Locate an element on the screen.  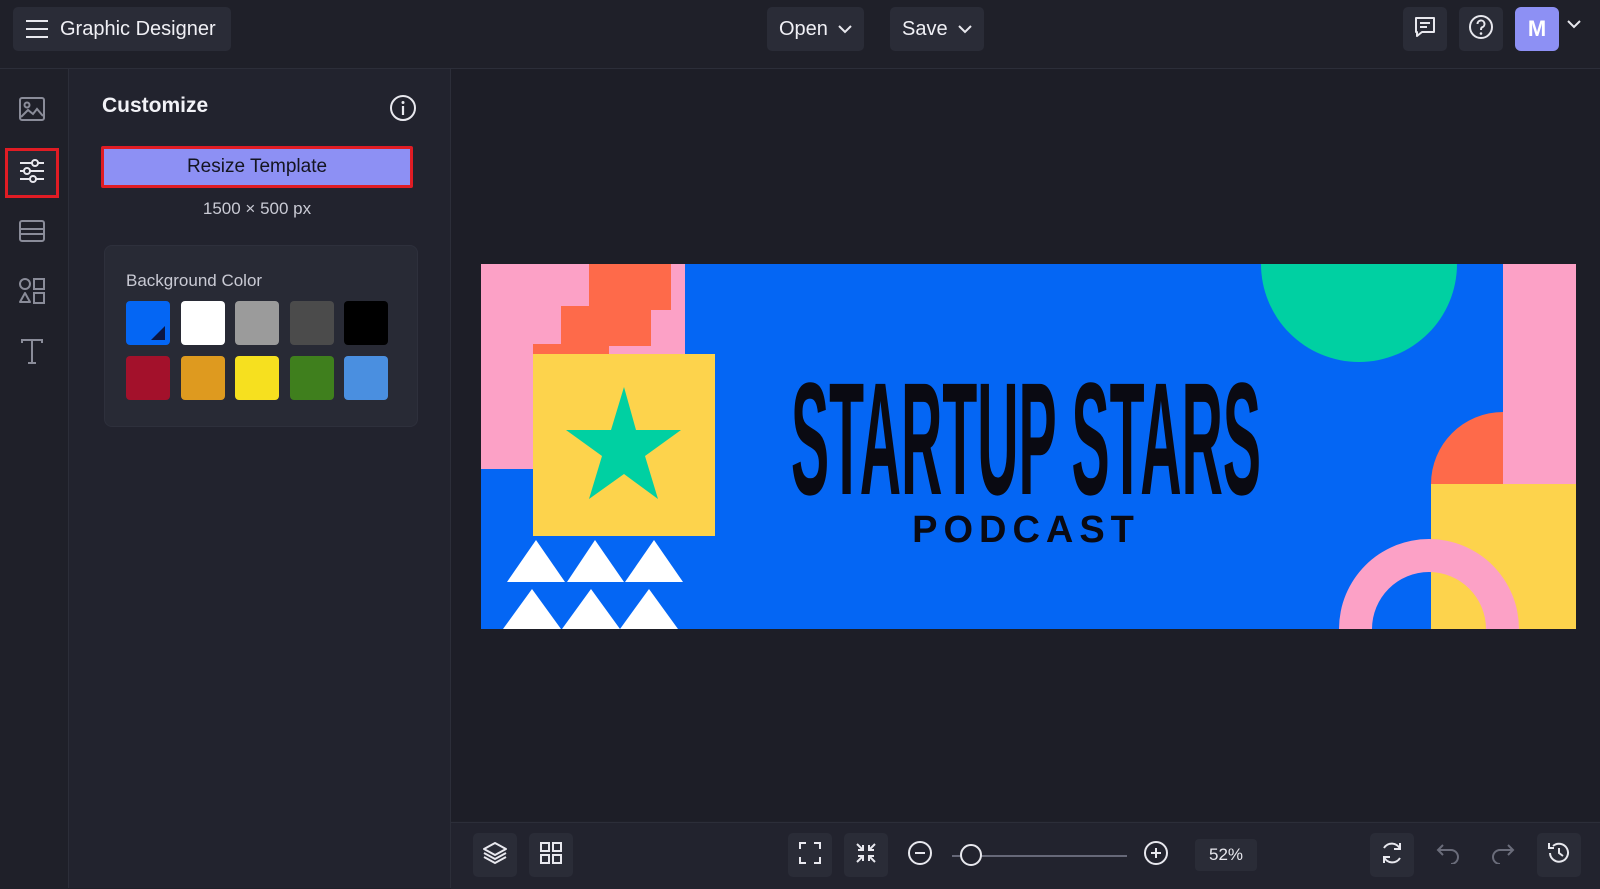
rail-item-text is located at coordinates (32, 353).